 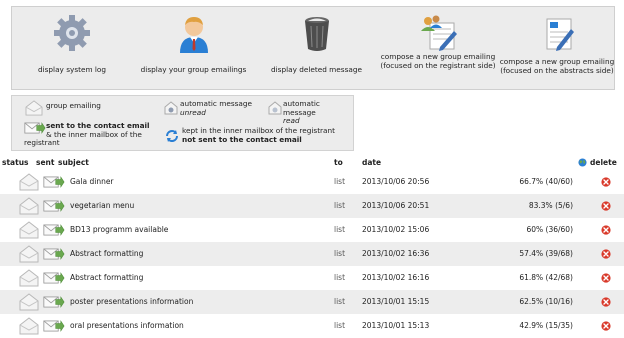 What do you see at coordinates (275, 108) in the screenshot?
I see `auto-read-icon` at bounding box center [275, 108].